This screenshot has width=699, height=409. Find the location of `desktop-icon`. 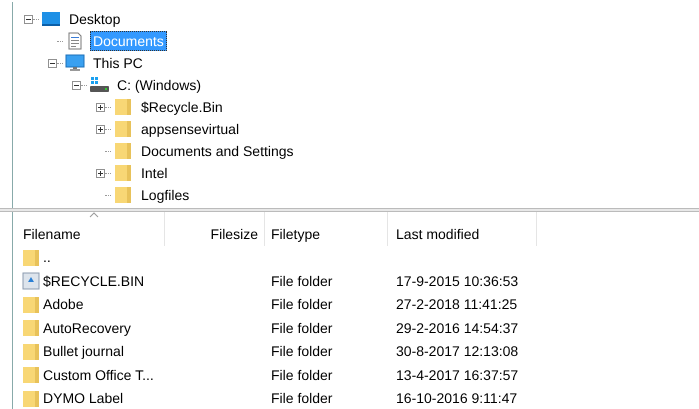

desktop-icon is located at coordinates (51, 19).